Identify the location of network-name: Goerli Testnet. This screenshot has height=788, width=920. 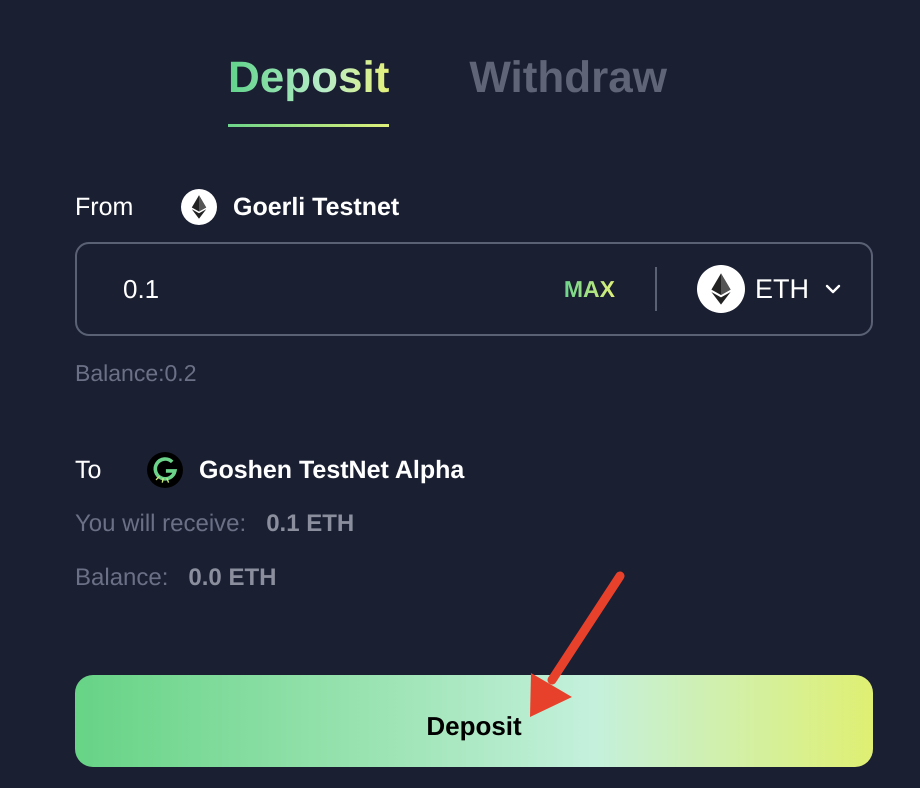
(316, 207).